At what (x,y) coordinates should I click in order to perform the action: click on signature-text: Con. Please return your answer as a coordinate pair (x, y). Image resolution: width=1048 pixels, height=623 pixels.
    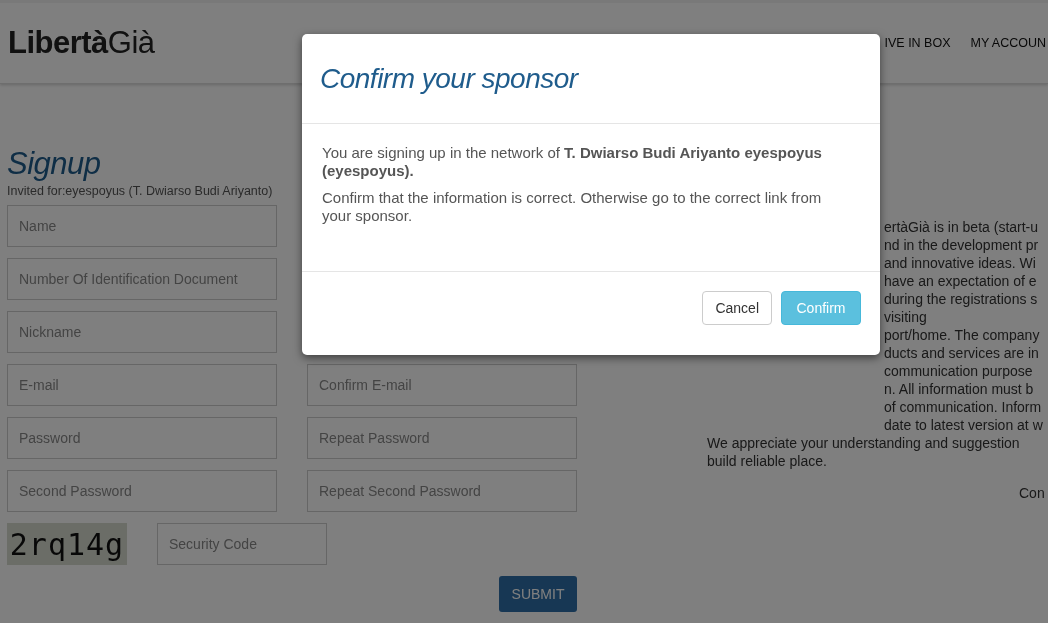
    Looking at the image, I should click on (1032, 493).